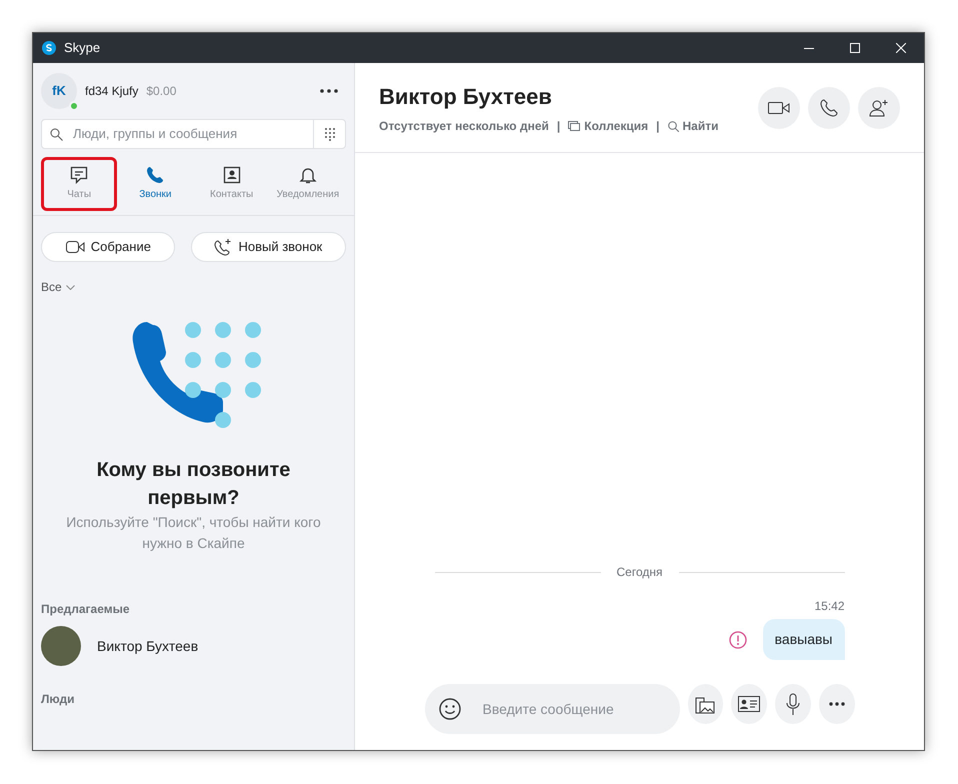  What do you see at coordinates (307, 175) in the screenshot?
I see `bell-icon` at bounding box center [307, 175].